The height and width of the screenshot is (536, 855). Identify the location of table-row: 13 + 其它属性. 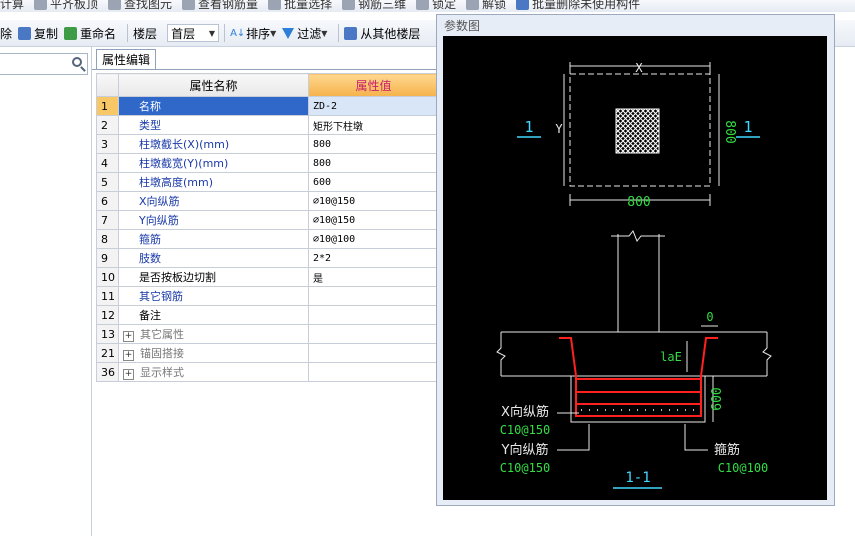
(267, 334).